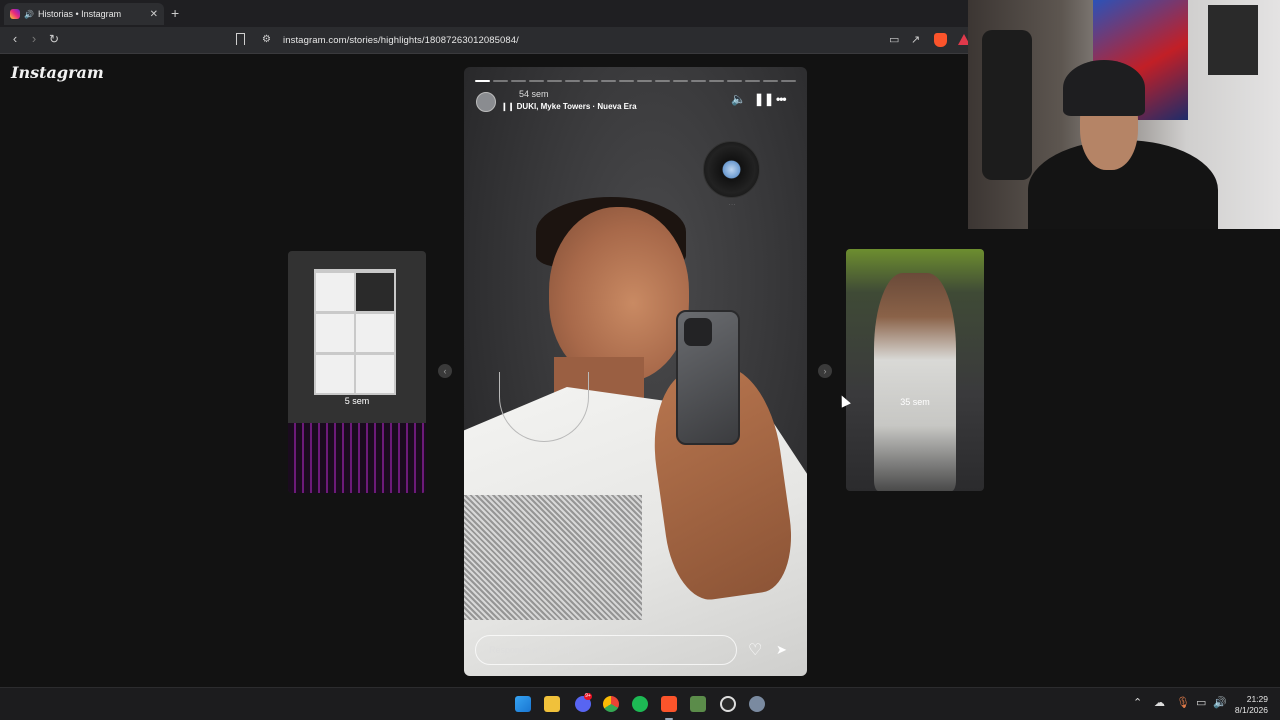  What do you see at coordinates (708, 377) in the screenshot?
I see `story-photo-phone` at bounding box center [708, 377].